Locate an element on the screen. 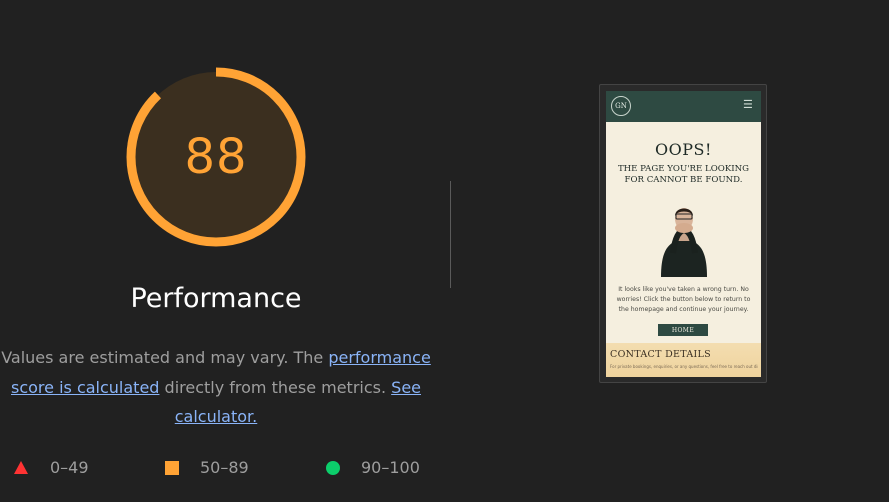 Image resolution: width=889 pixels, height=502 pixels. site-logo: GN is located at coordinates (621, 106).